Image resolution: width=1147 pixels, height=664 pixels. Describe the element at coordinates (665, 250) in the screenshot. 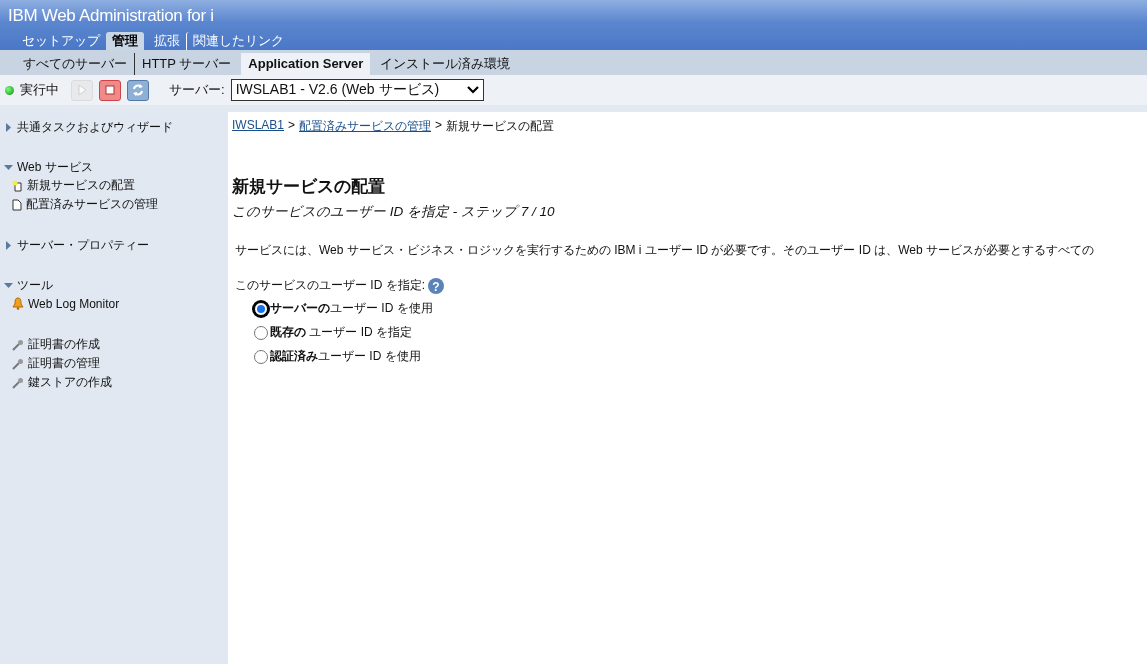

I see `description-text: サービスには、Web サービス・ビジネス・ロジックを実行するための IBM i ユーザー ID が必要です。そのユーザー ID は、Web サービスが必要とするすべての` at that location.